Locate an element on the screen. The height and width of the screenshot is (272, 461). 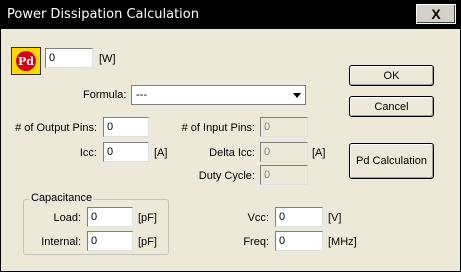
pd-icon-badge: Pd is located at coordinates (26, 61).